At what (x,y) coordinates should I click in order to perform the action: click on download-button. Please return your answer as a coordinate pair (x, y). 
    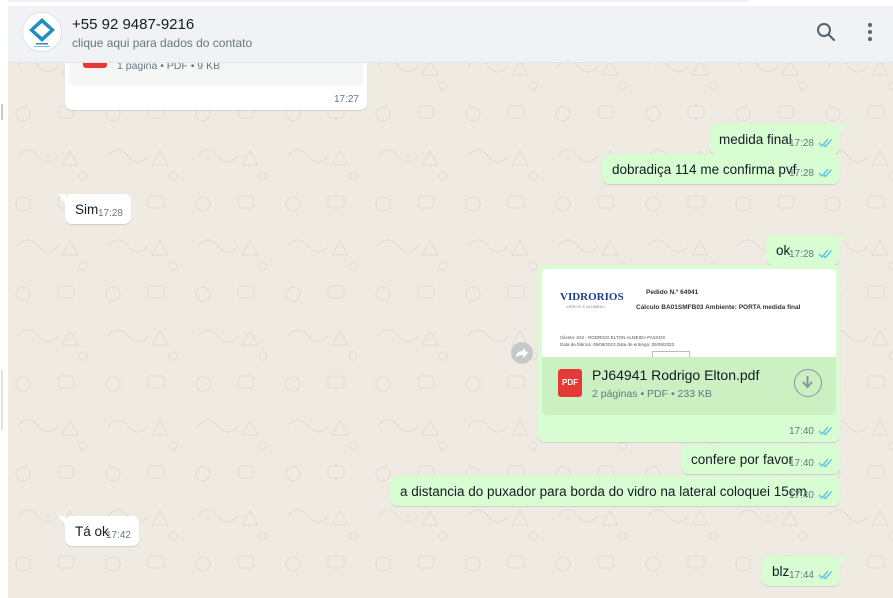
    Looking at the image, I should click on (808, 383).